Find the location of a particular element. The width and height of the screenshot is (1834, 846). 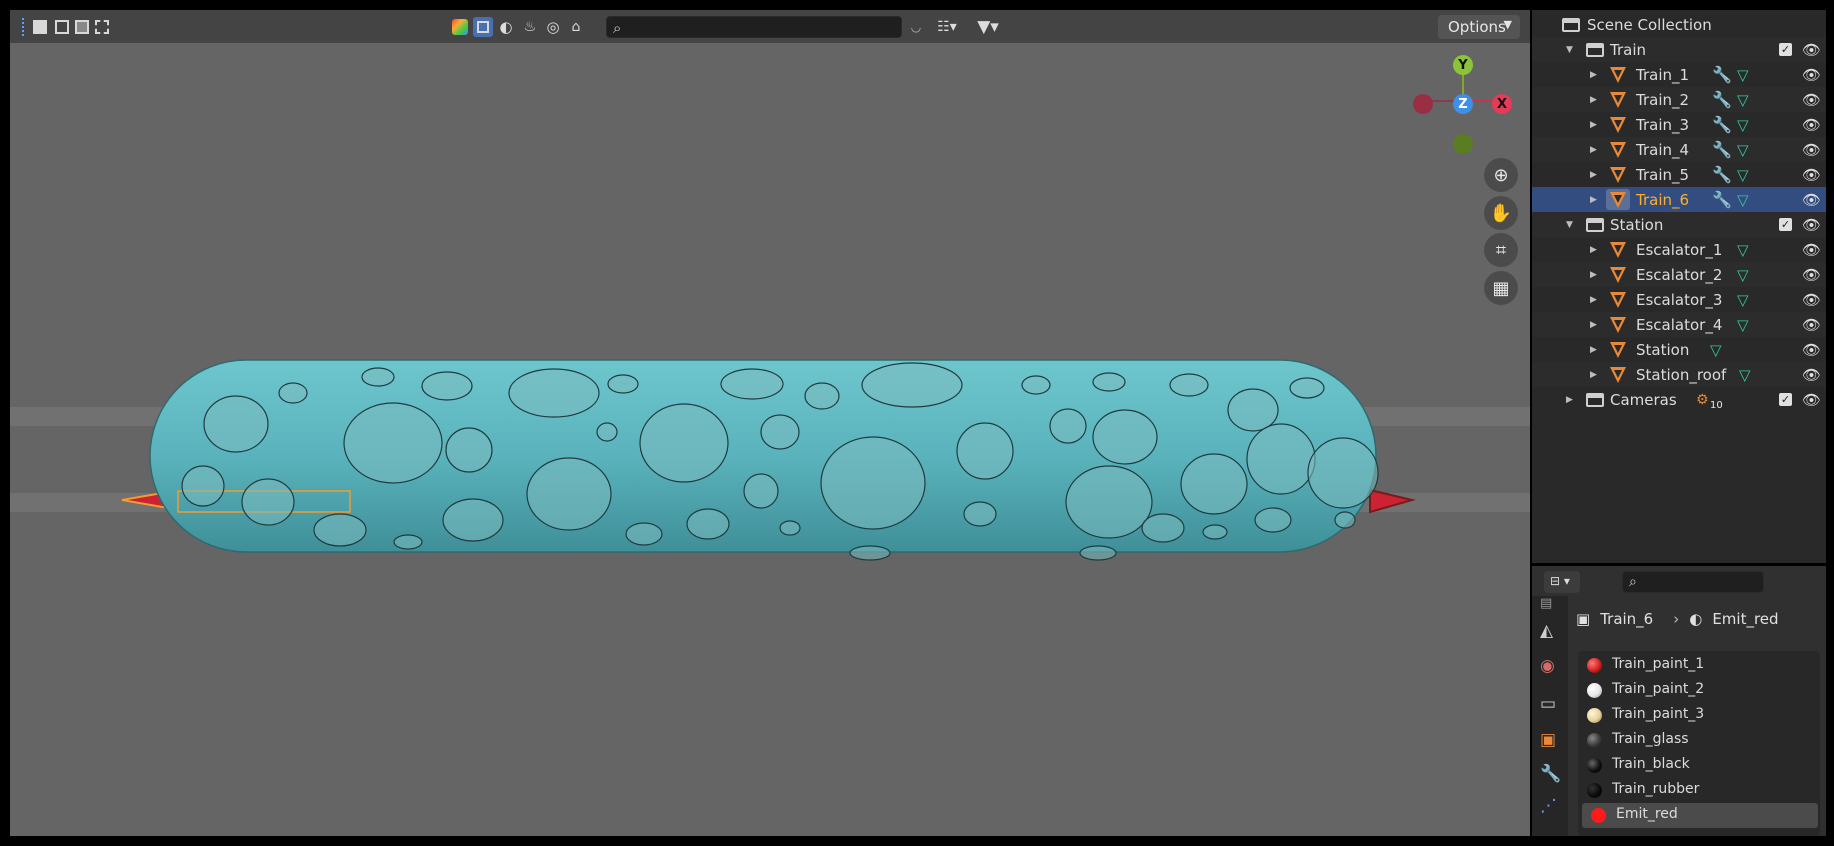

outliner-row-object: ▶ Escalator_2 ▽ 👁 is located at coordinates (1679, 274).